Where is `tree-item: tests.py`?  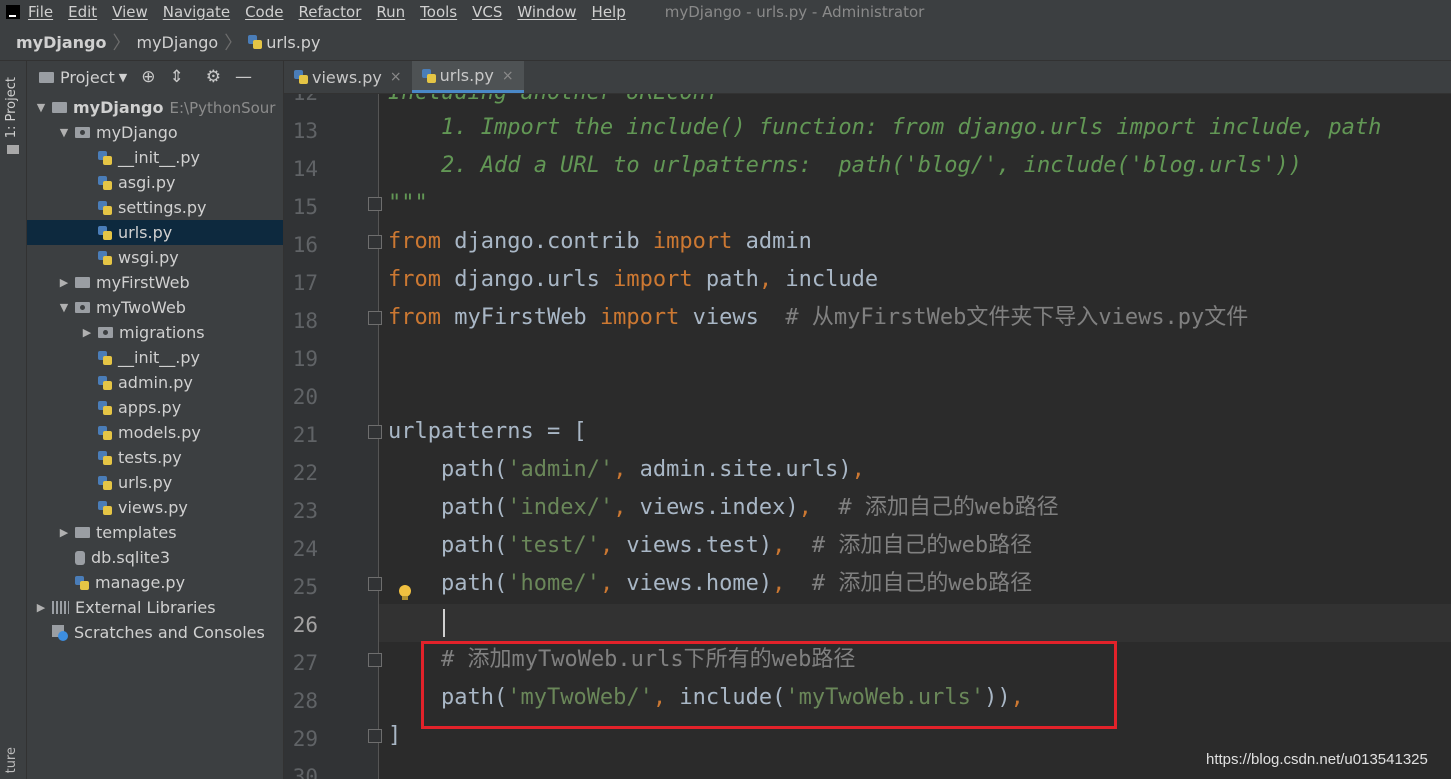
tree-item: tests.py is located at coordinates (155, 457).